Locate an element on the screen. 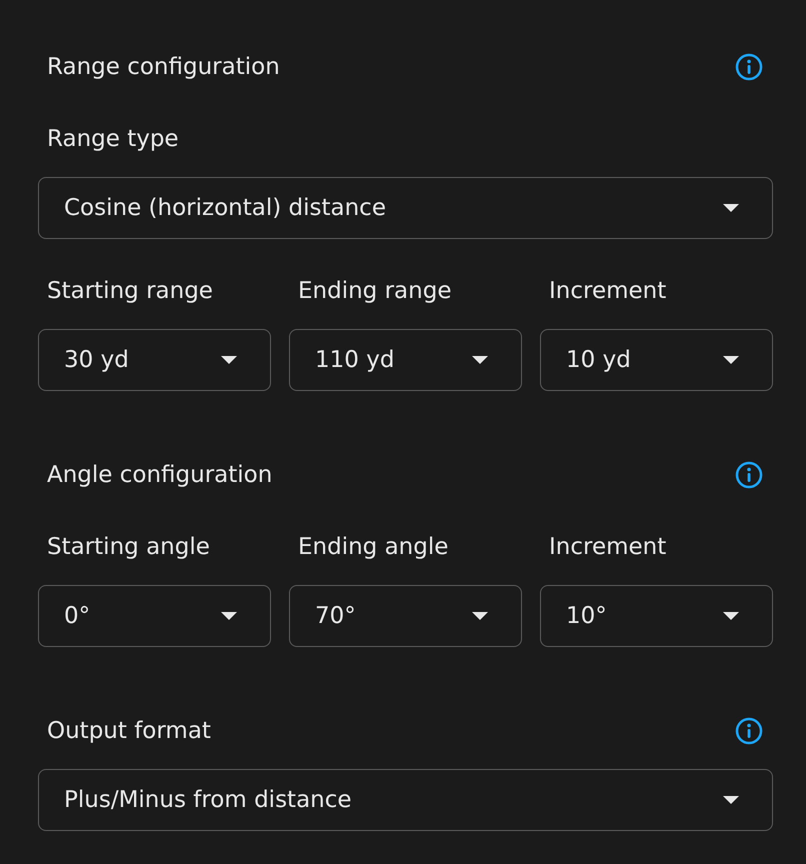 The width and height of the screenshot is (806, 864). dropdown: 0° is located at coordinates (154, 616).